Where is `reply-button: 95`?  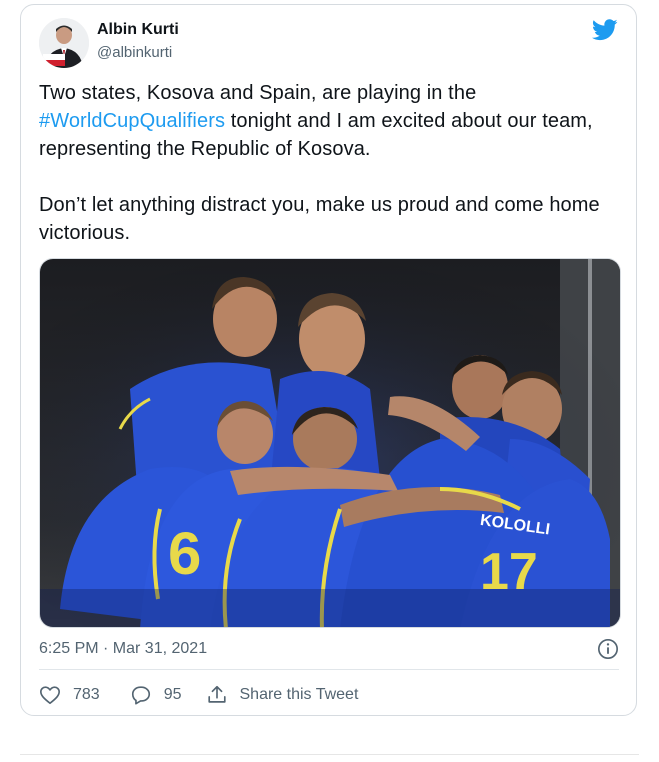 reply-button: 95 is located at coordinates (156, 695).